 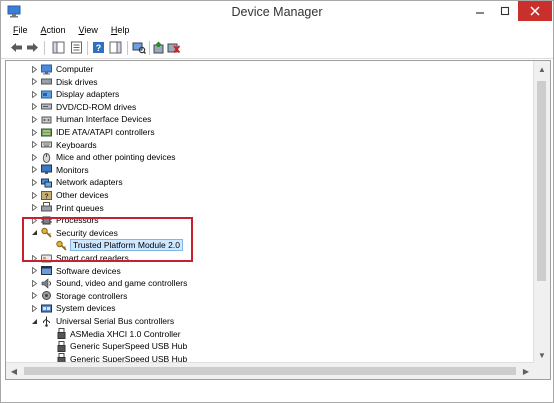 What do you see at coordinates (72, 169) in the screenshot?
I see `device-label: Monitors` at bounding box center [72, 169].